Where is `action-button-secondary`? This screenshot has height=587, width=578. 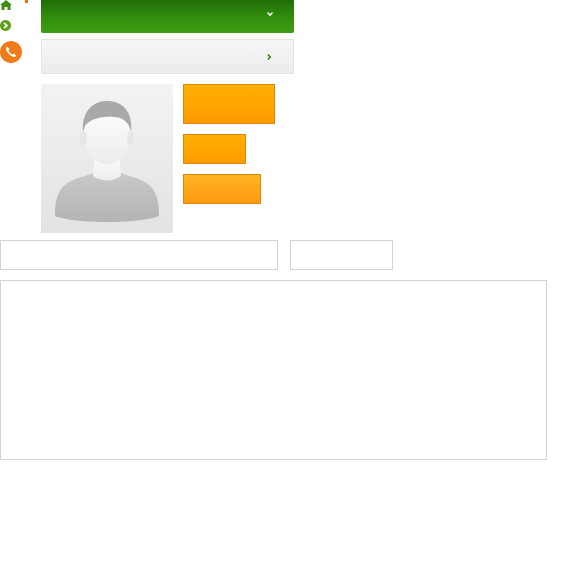 action-button-secondary is located at coordinates (214, 149).